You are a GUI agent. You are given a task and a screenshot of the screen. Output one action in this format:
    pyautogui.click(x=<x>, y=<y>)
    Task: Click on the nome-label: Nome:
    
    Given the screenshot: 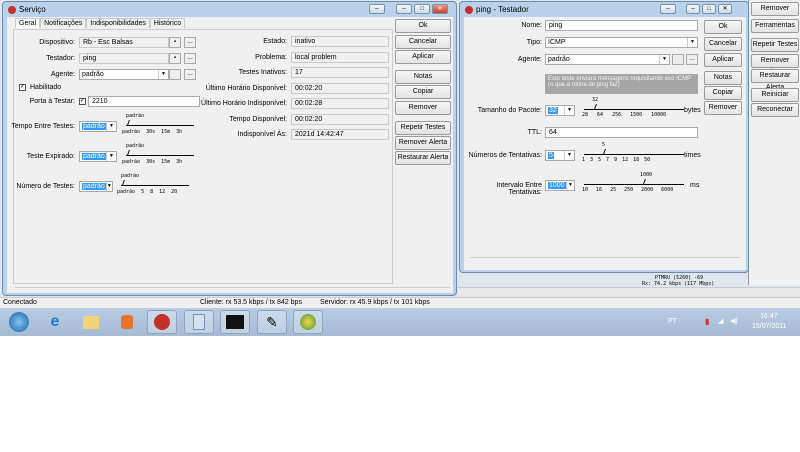 What is the action you would take?
    pyautogui.click(x=531, y=25)
    